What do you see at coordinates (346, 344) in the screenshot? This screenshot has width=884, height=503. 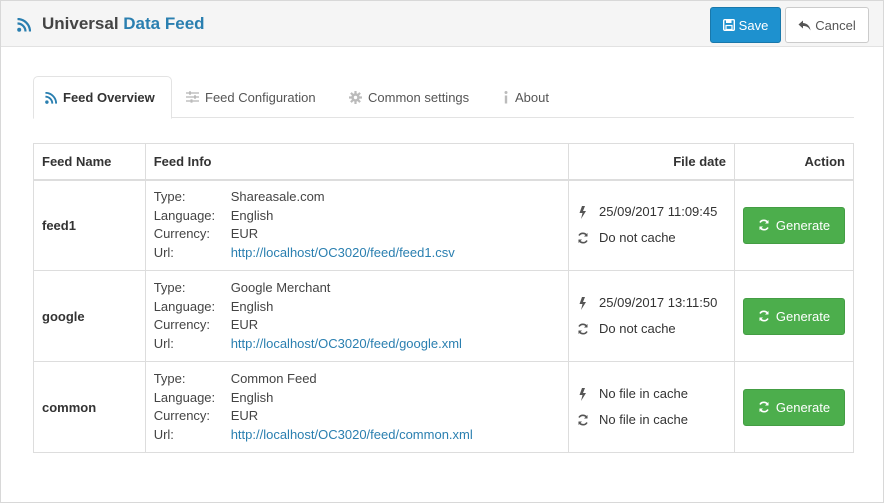 I see `feed-url-link: http://localhost/OC3020/feed/google.xml` at bounding box center [346, 344].